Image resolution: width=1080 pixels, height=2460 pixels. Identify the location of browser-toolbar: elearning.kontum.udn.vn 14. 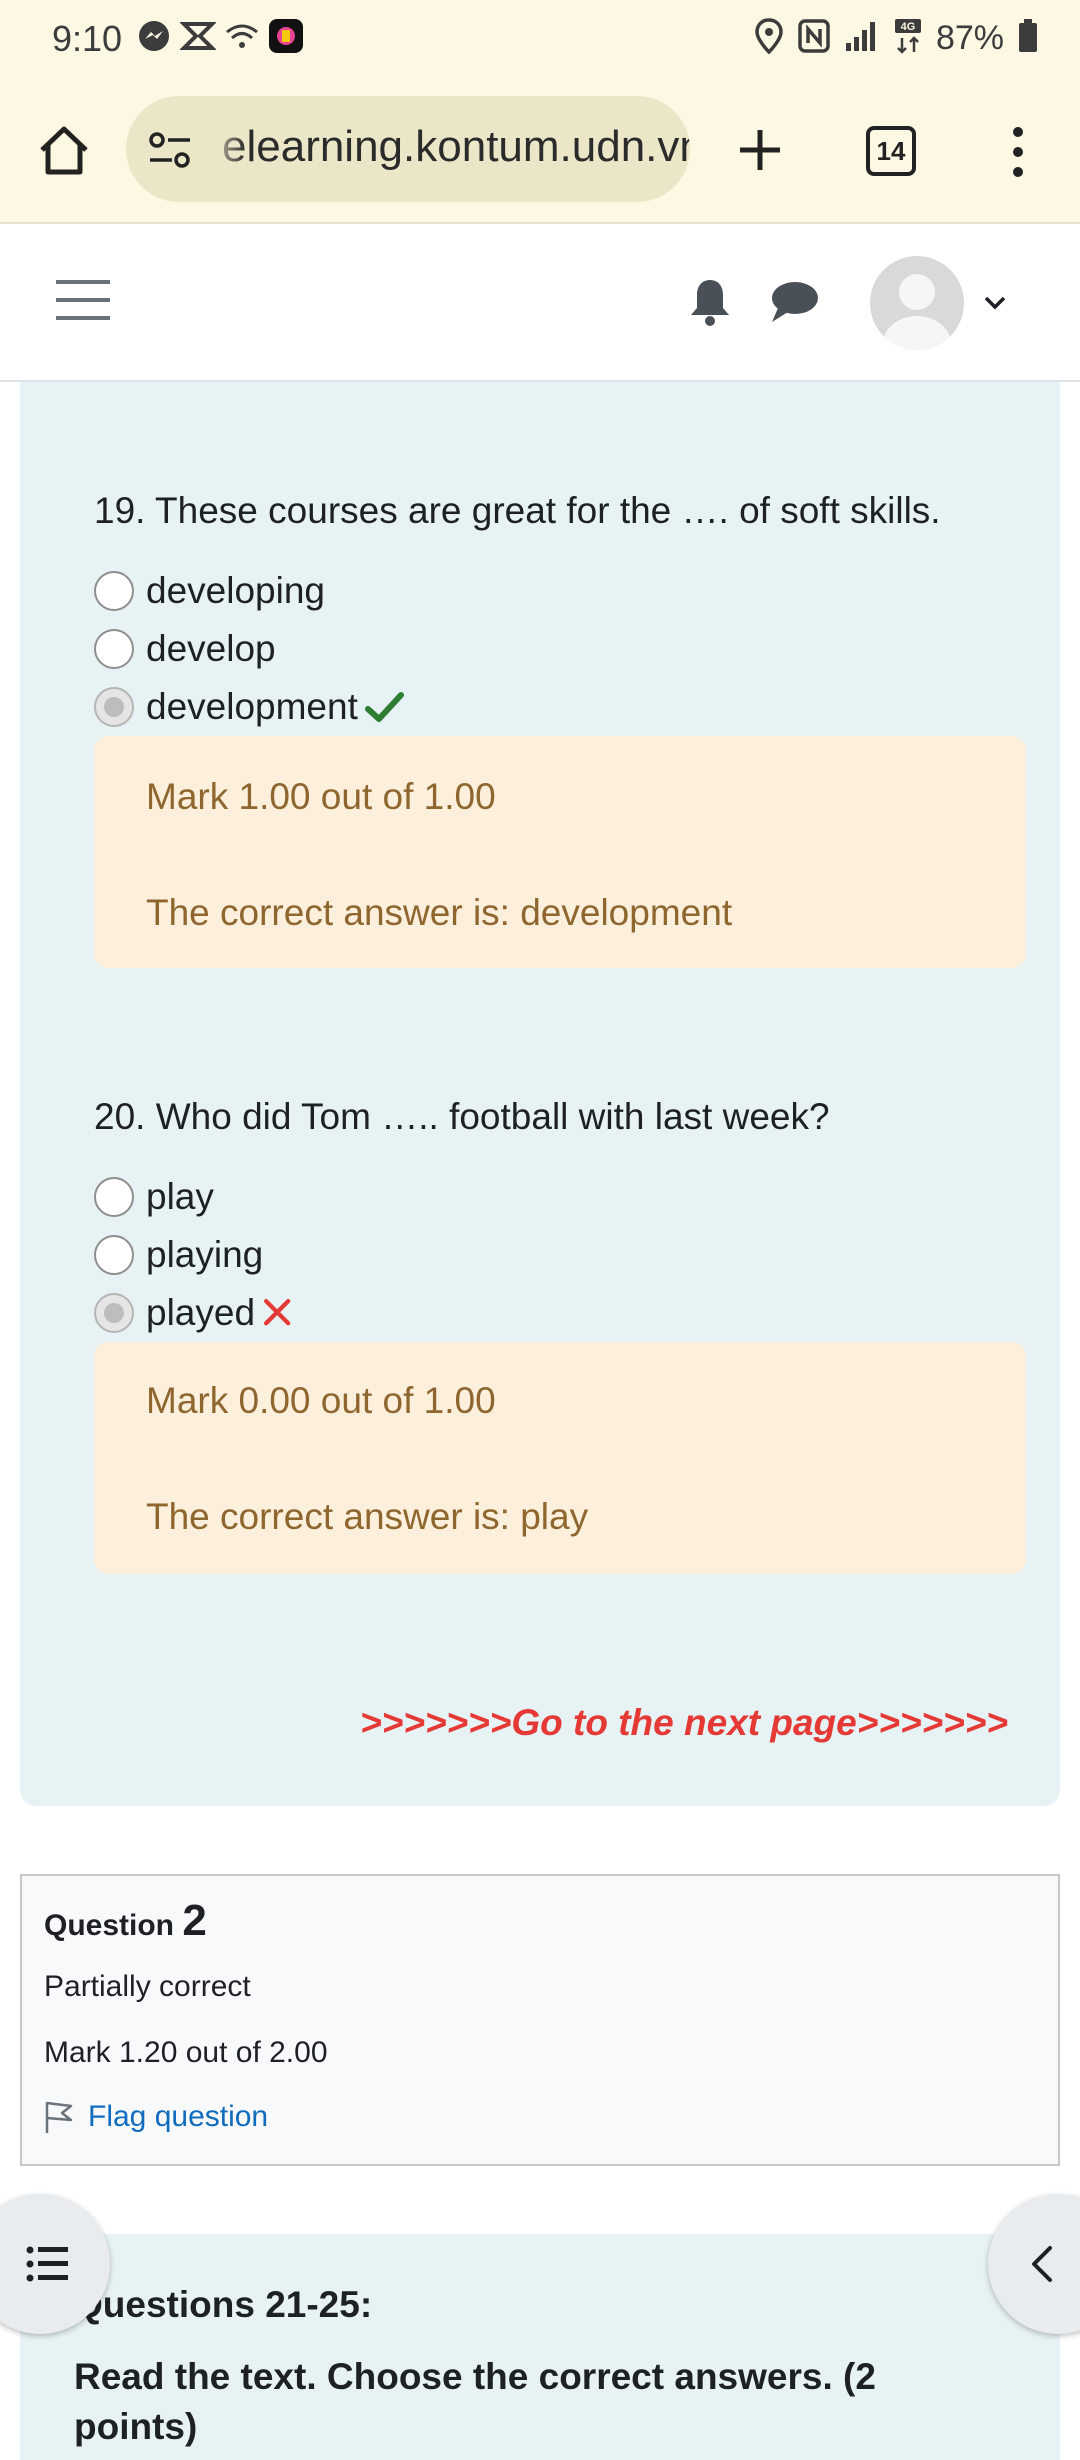
(540, 151).